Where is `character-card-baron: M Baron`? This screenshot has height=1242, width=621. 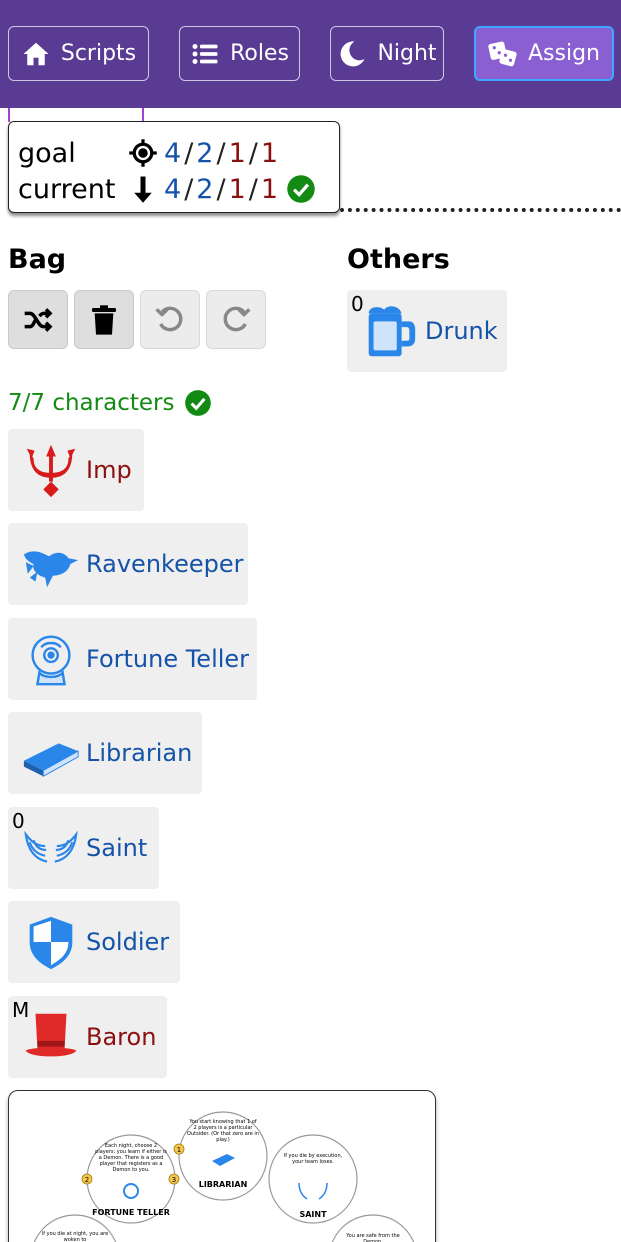
character-card-baron: M Baron is located at coordinates (87, 1037).